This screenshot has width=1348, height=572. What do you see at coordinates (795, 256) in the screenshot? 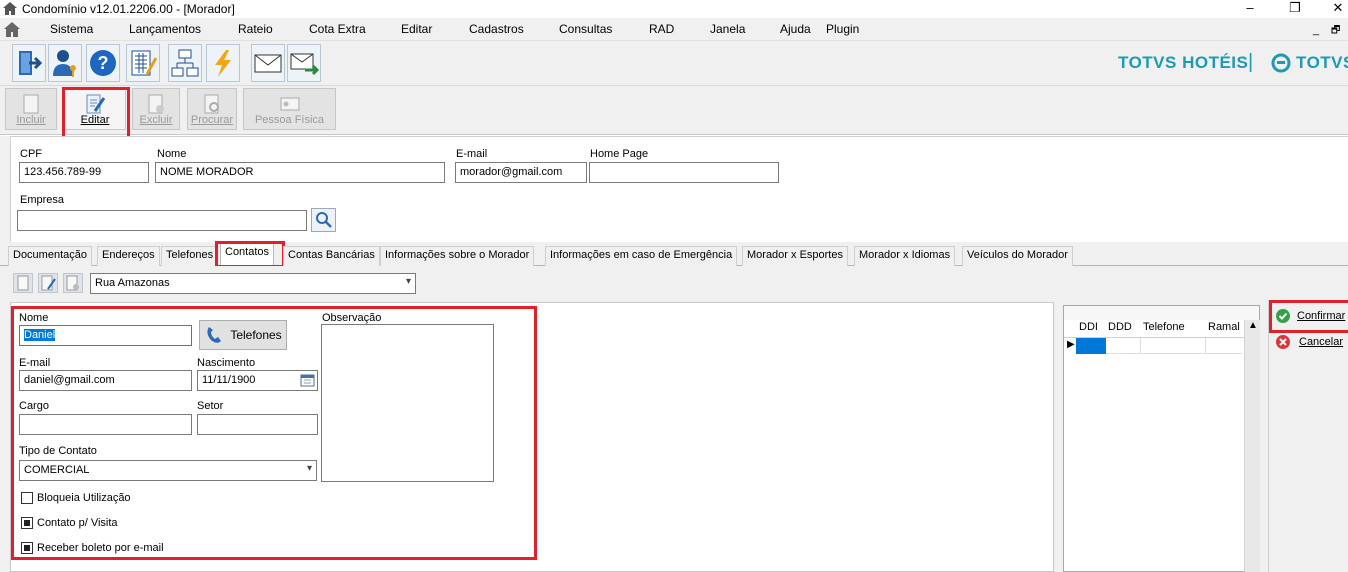
I see `tab-morador-esportes: Morador x Esportes` at bounding box center [795, 256].